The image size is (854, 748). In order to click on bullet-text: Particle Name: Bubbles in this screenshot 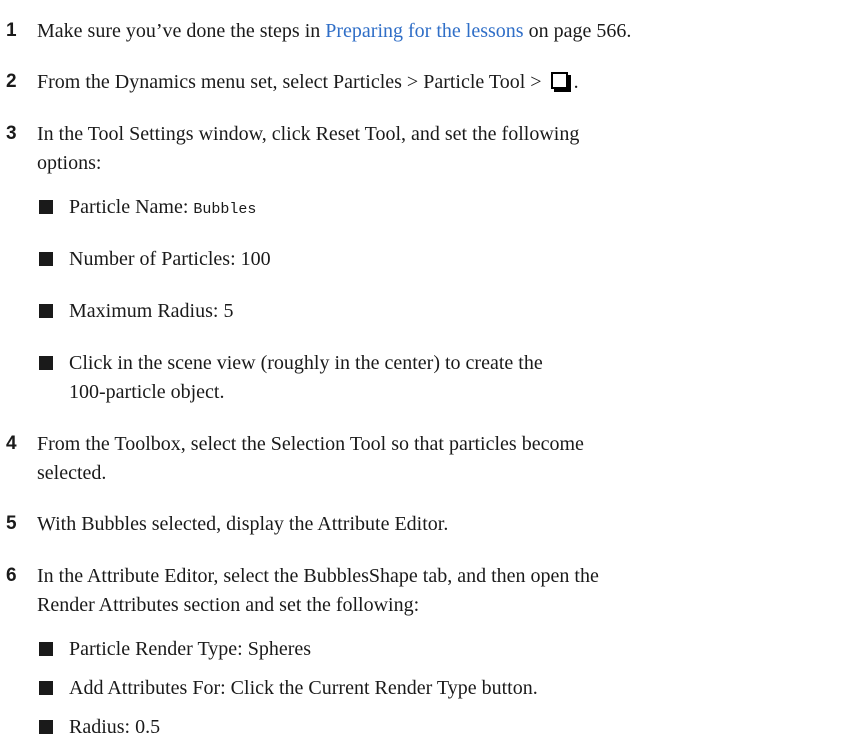, I will do `click(163, 207)`.